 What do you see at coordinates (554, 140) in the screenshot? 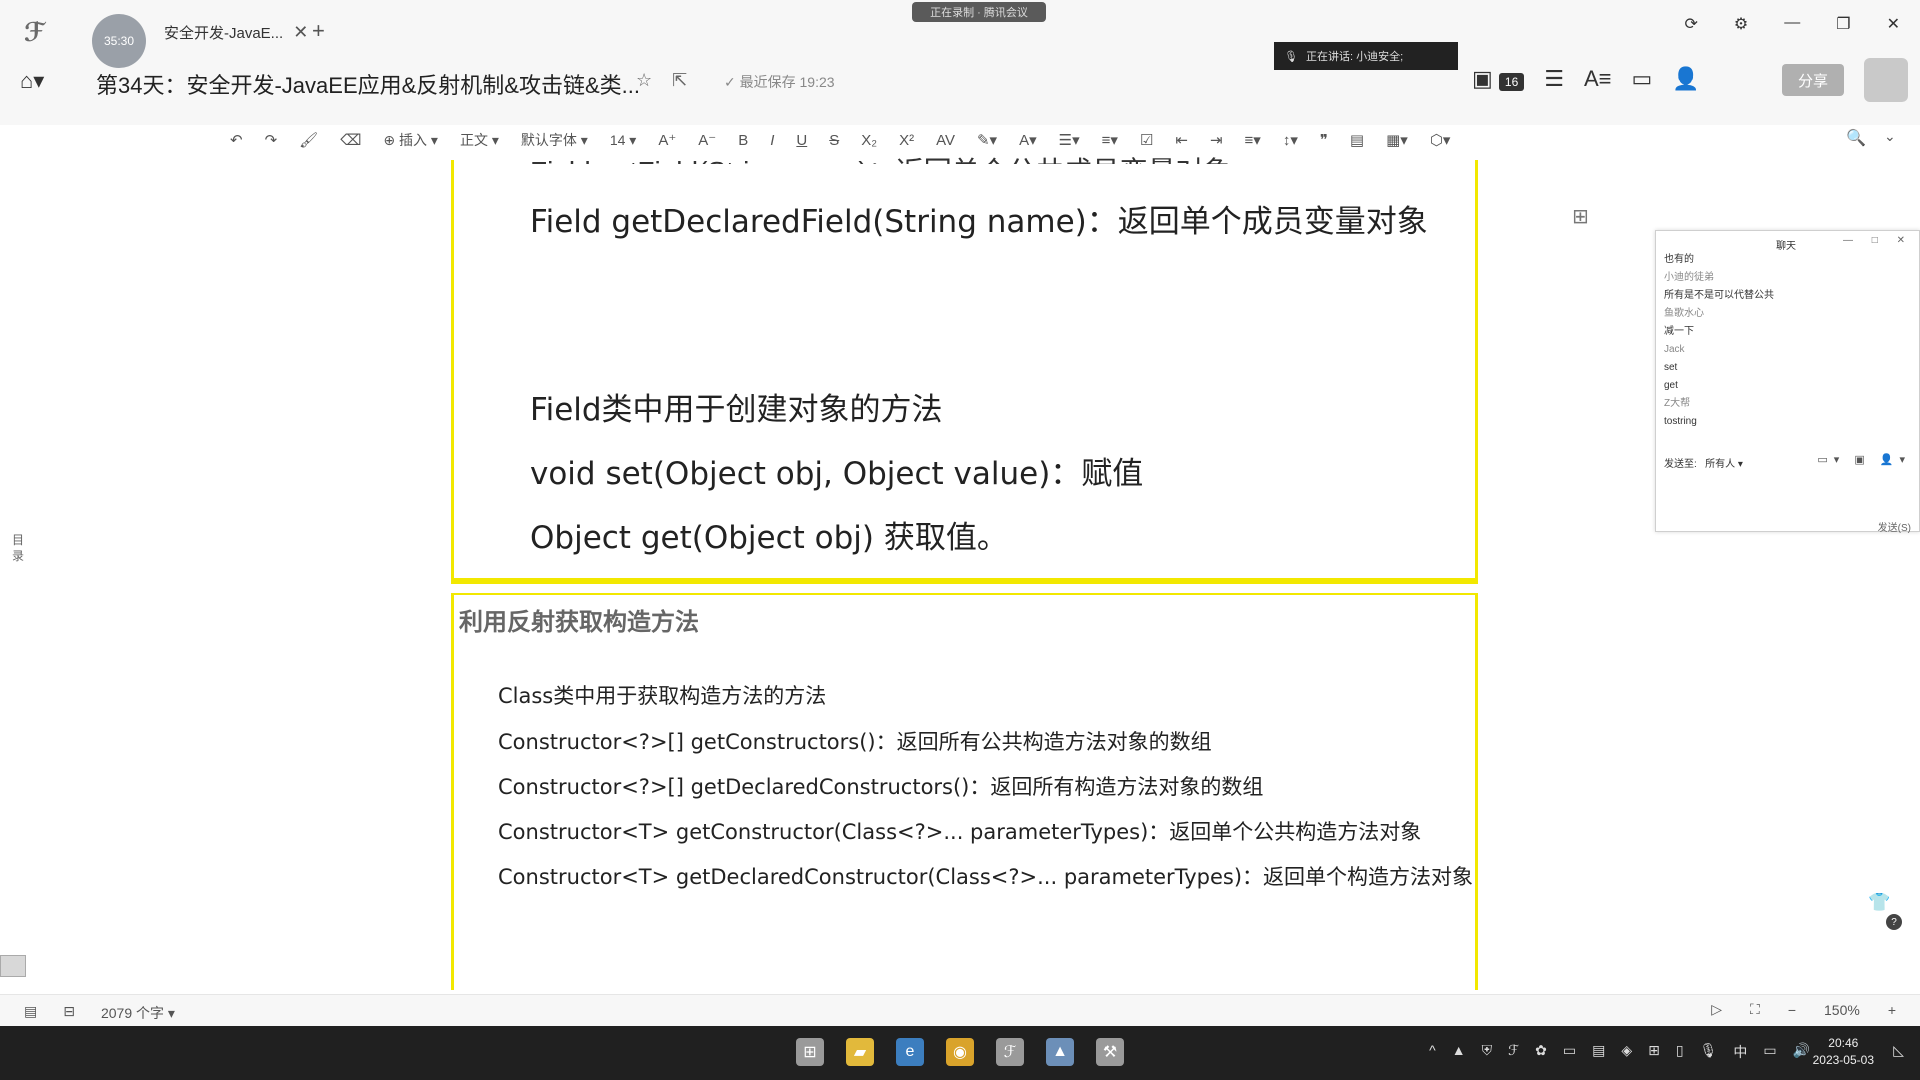
I see `font-select: 默认字体 ▾` at bounding box center [554, 140].